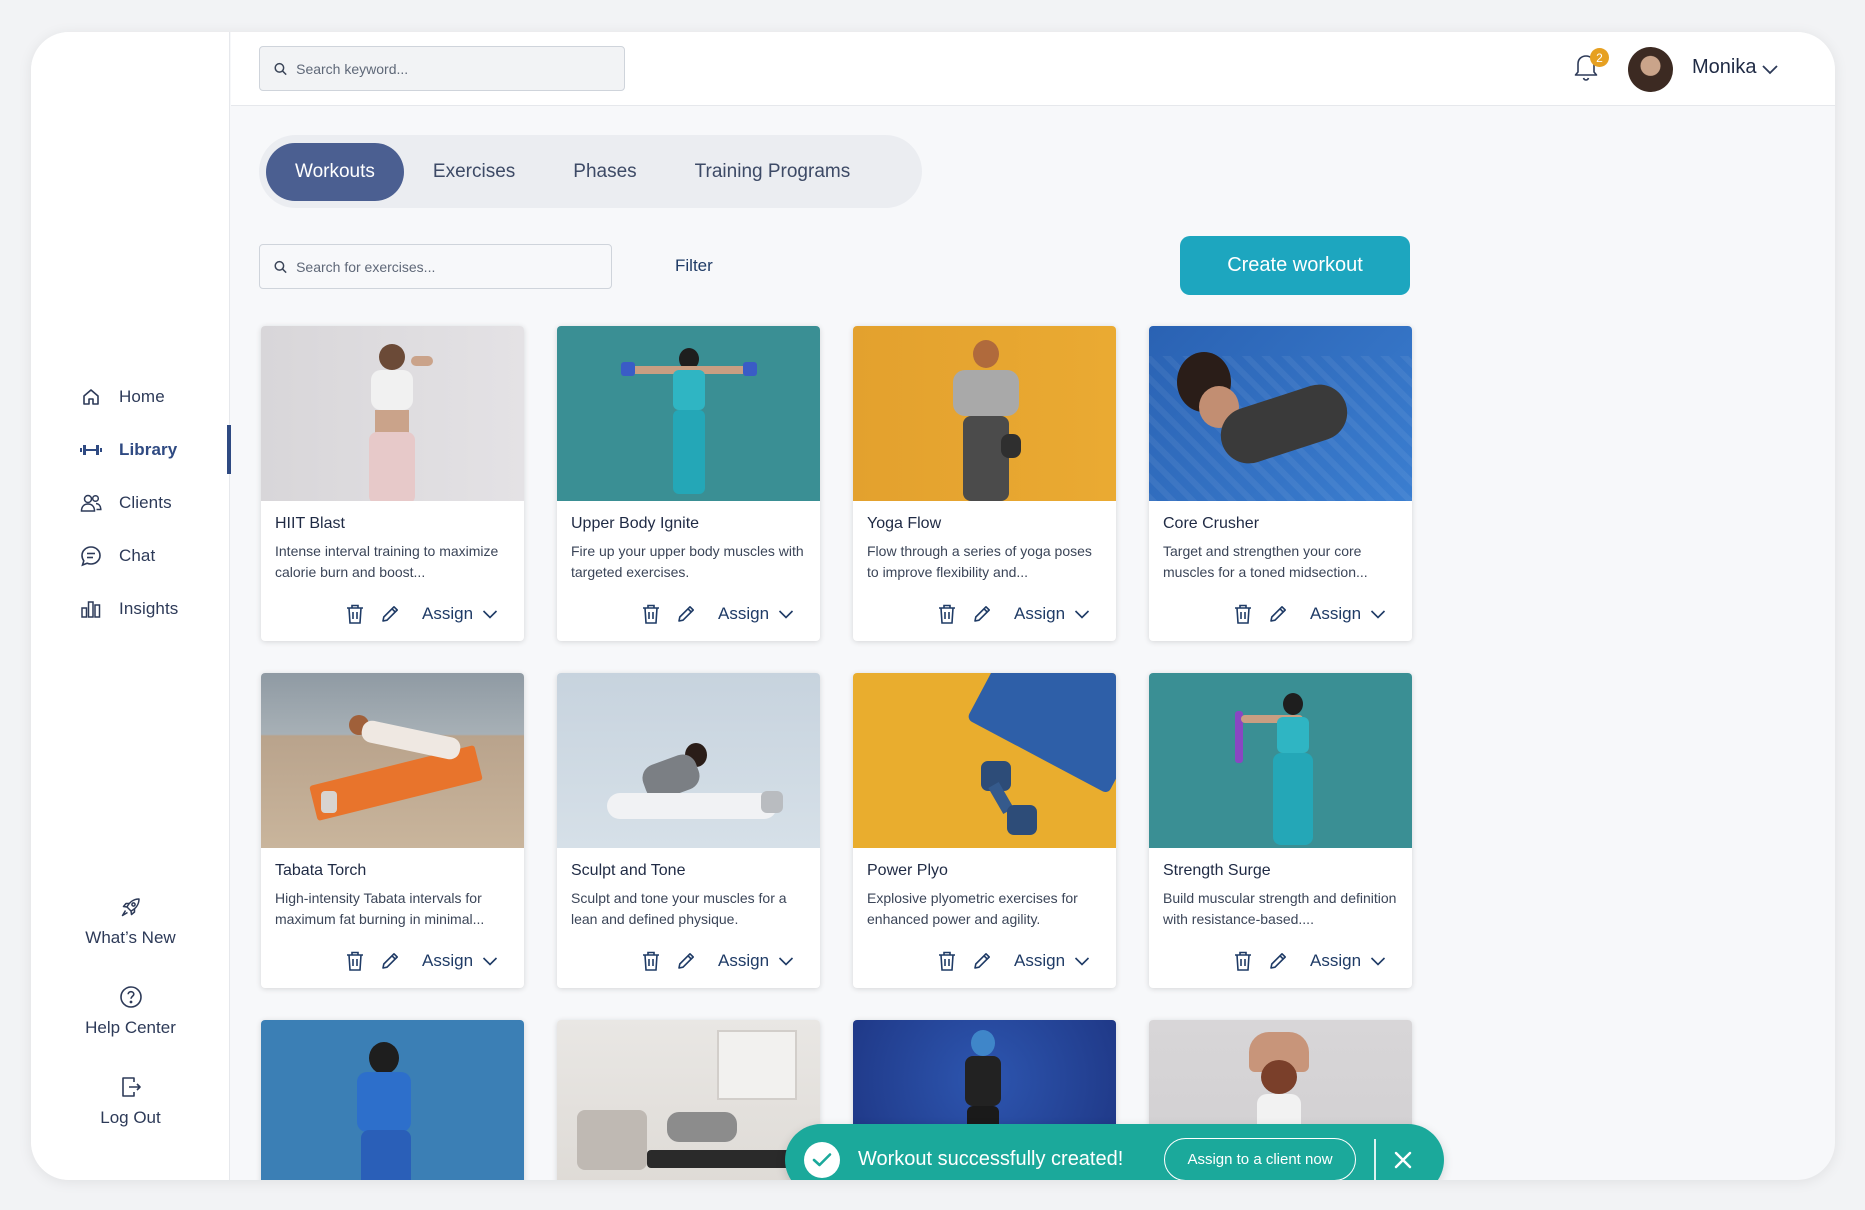  What do you see at coordinates (91, 450) in the screenshot?
I see `dumbbell-icon` at bounding box center [91, 450].